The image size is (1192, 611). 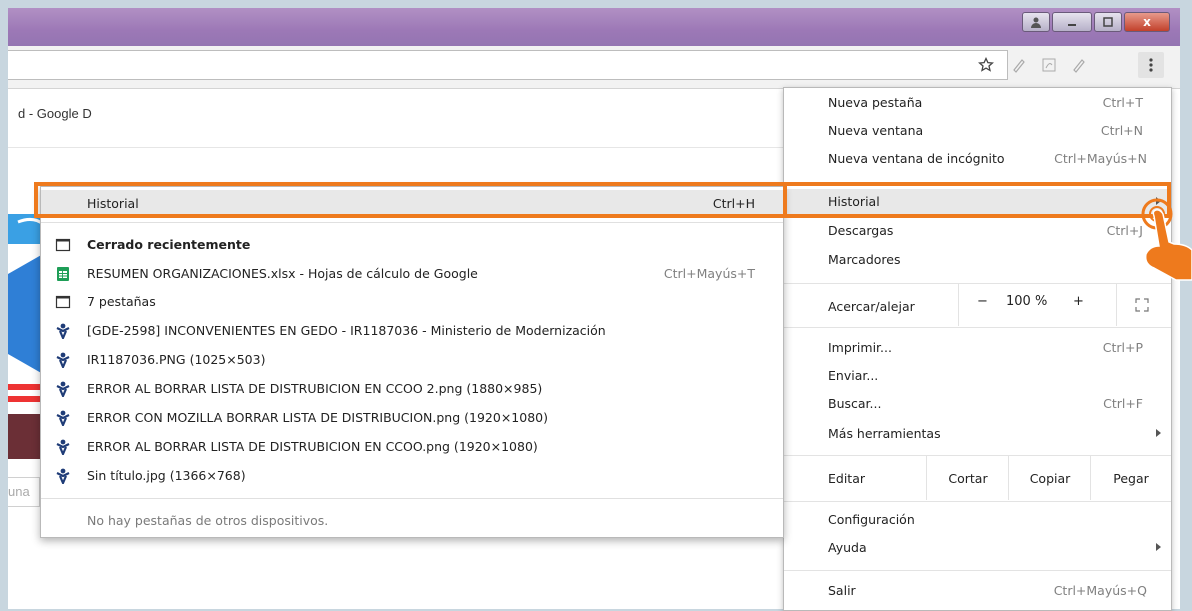 I want to click on menu-item-incognito: Nueva ventana de incógnito Ctrl+Mayús+N, so click(x=977, y=160).